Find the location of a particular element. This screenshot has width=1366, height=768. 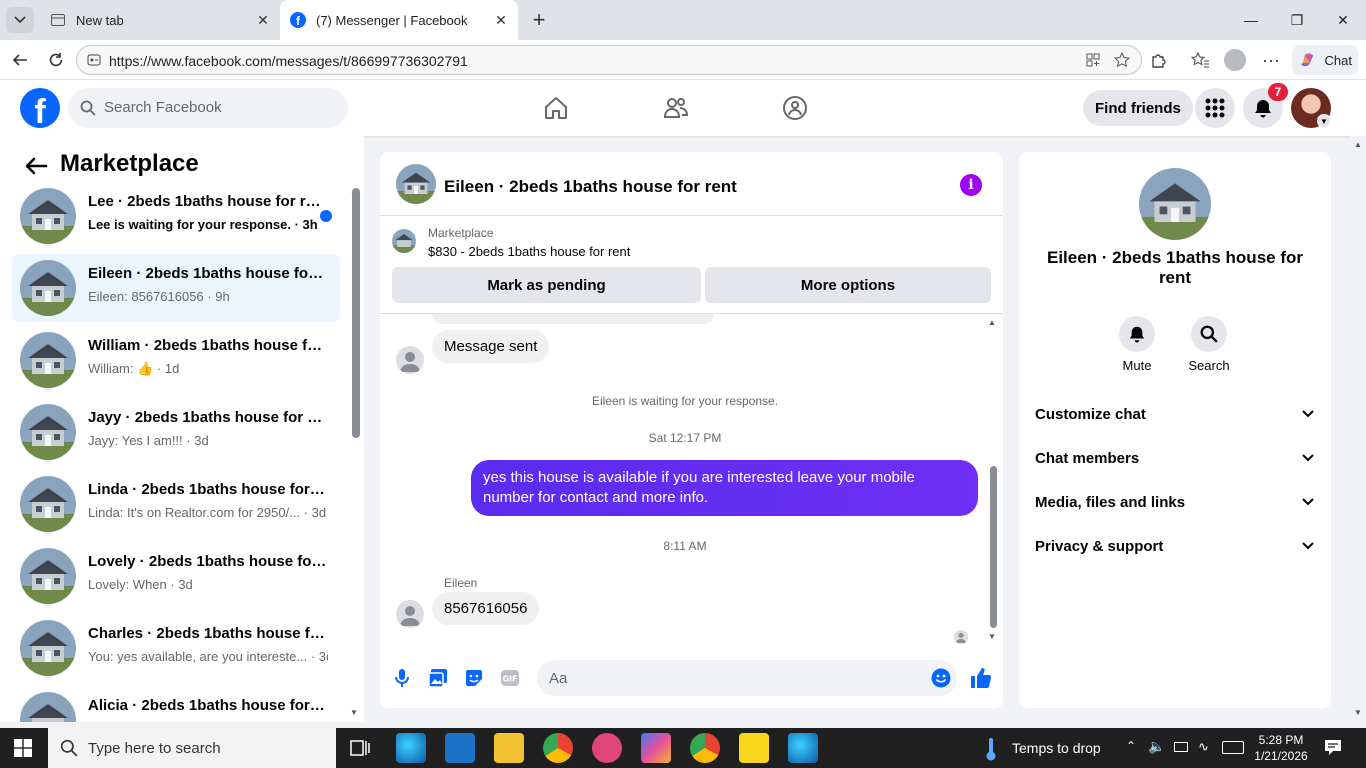

copilot-chat-button: Chat is located at coordinates (1325, 60).